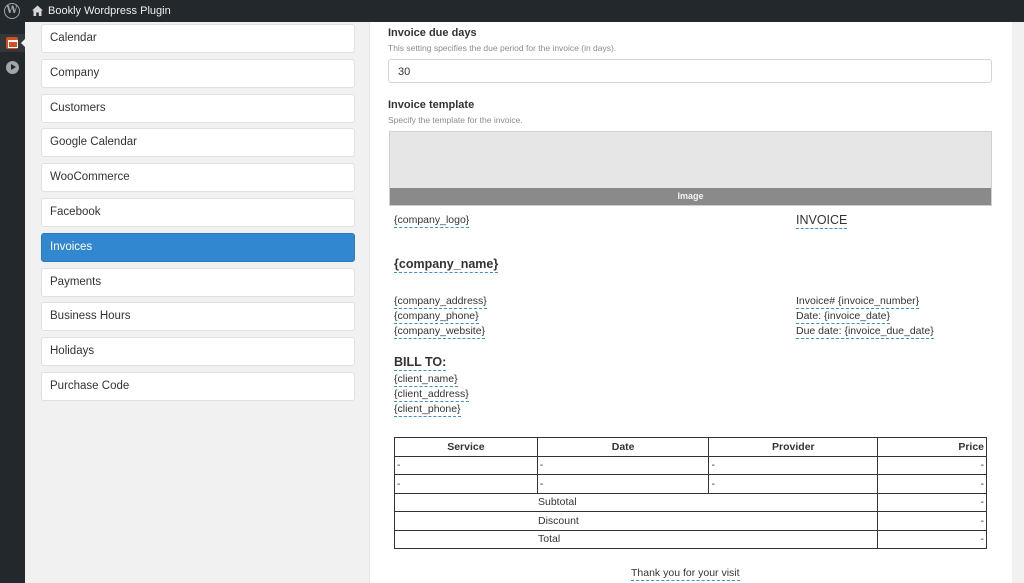 The width and height of the screenshot is (1024, 583). I want to click on client-phone-placeholder: {client_phone}, so click(427, 410).